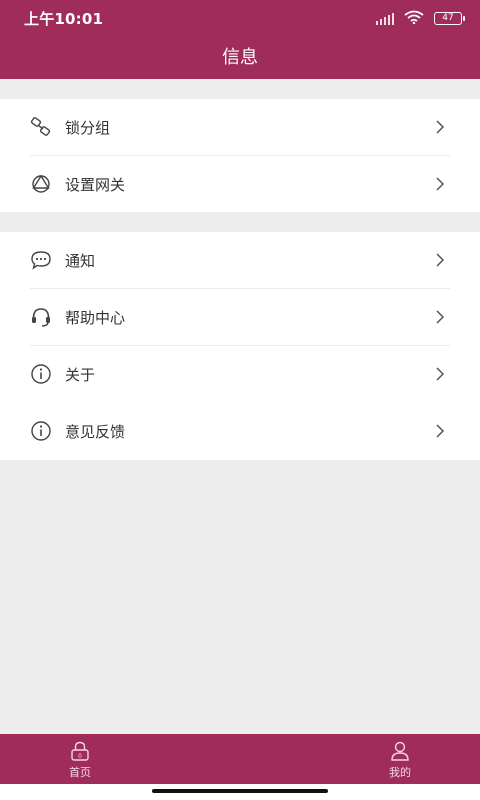 This screenshot has width=480, height=800. Describe the element at coordinates (449, 18) in the screenshot. I see `battery-icon: 47` at that location.